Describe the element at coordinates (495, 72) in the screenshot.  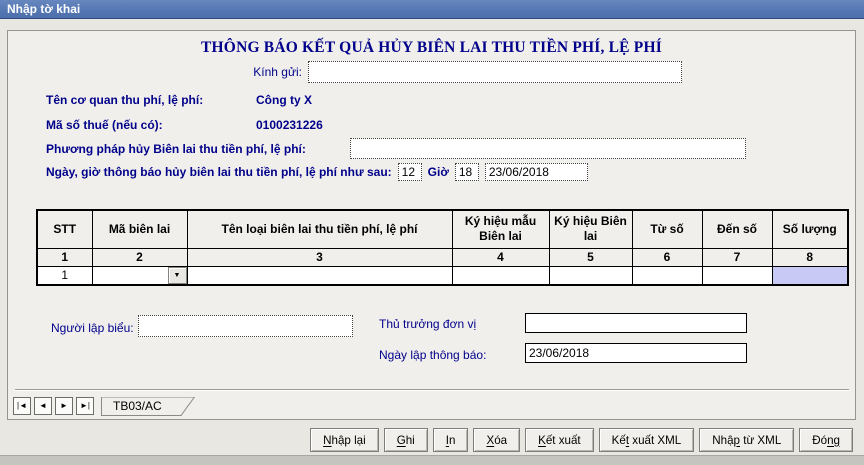
I see `kinh-gui-input` at that location.